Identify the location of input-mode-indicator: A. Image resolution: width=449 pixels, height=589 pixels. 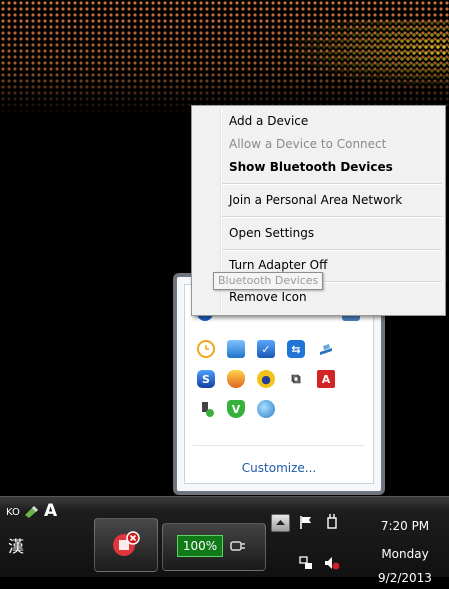
(50, 511).